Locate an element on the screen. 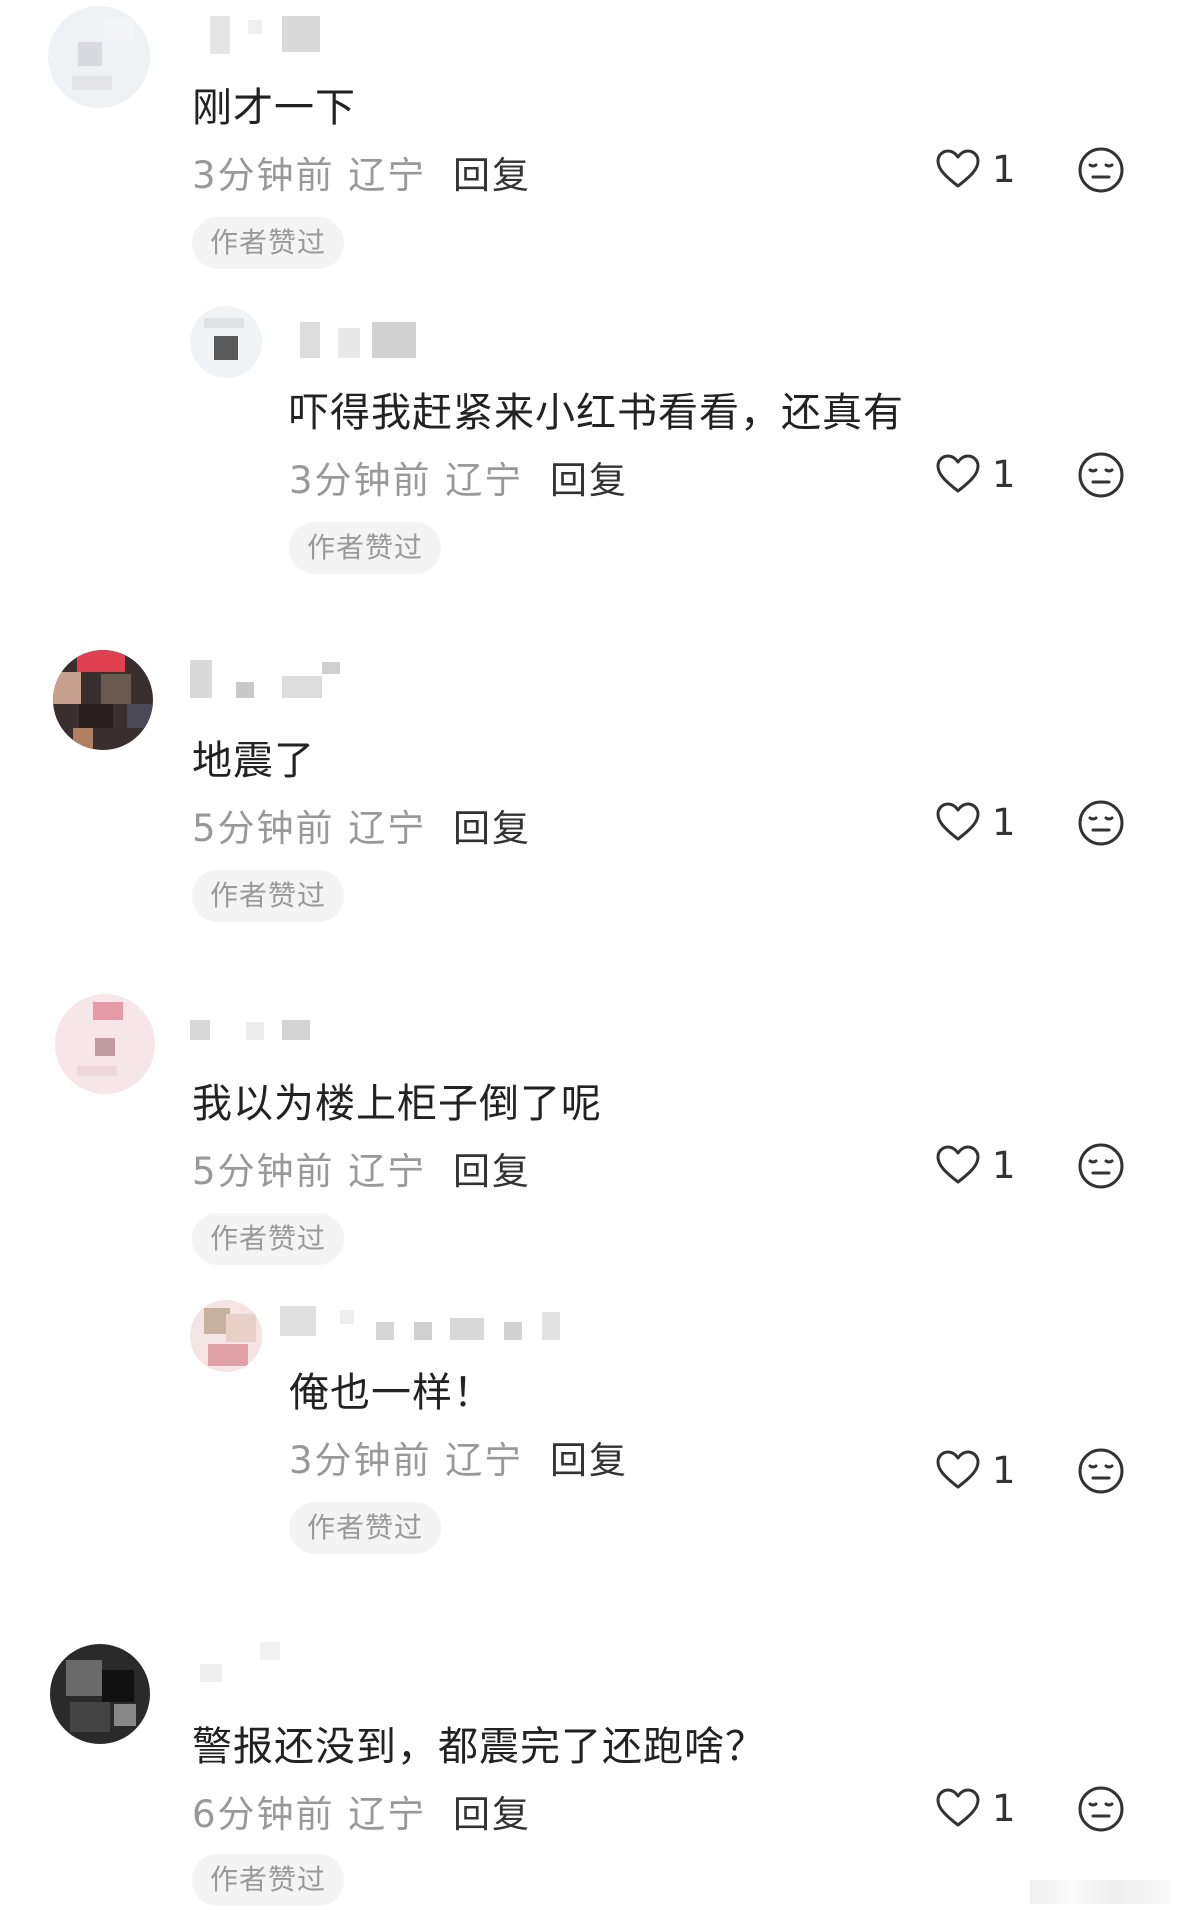 This screenshot has height=1910, width=1179. comment-text: 警报还没到，都震完了还跑啥？ is located at coordinates (479, 1747).